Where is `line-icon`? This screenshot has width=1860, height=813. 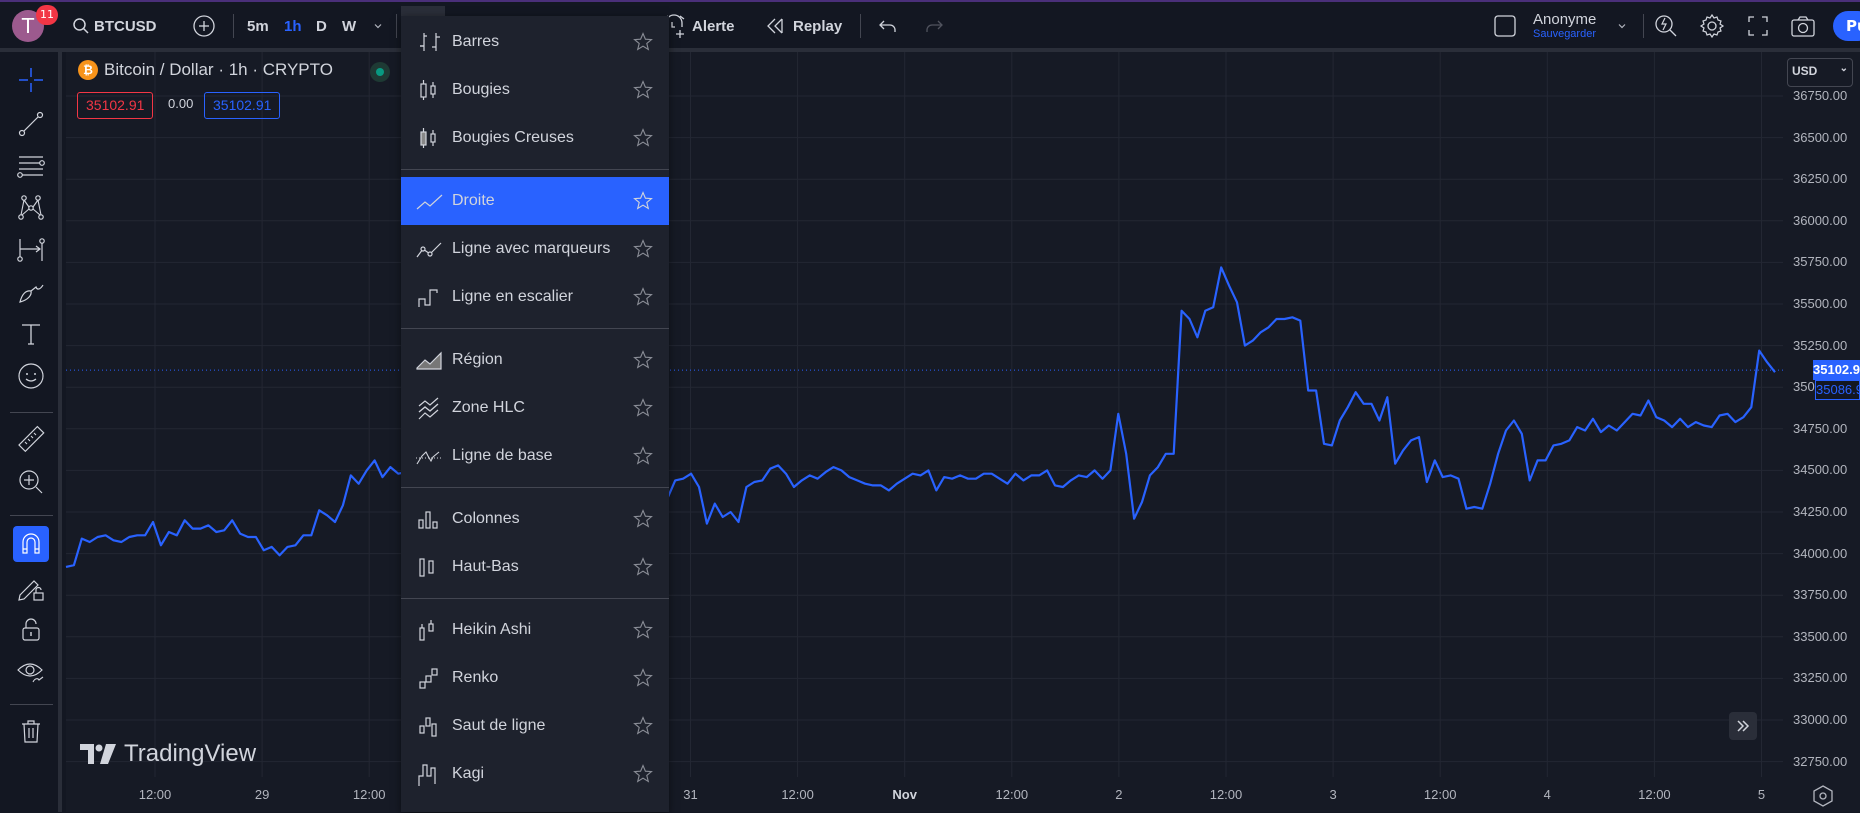 line-icon is located at coordinates (429, 202).